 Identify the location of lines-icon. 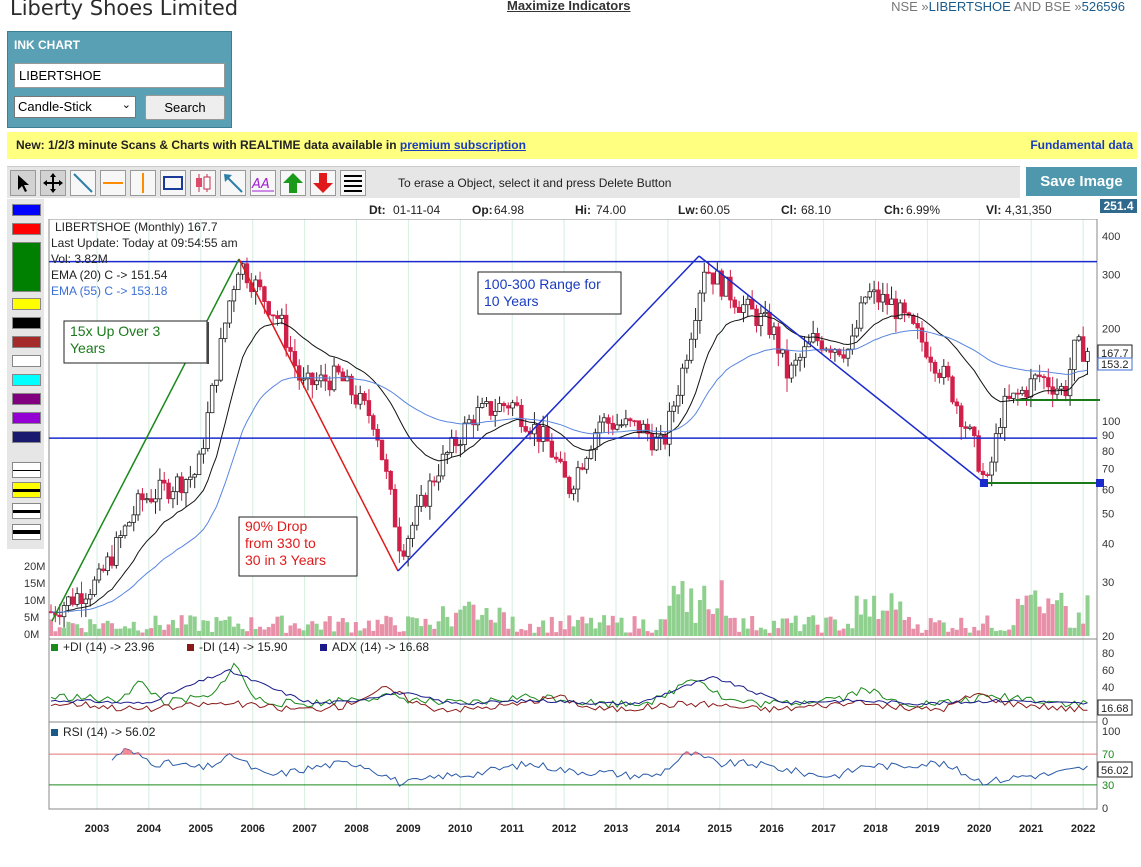
(353, 183).